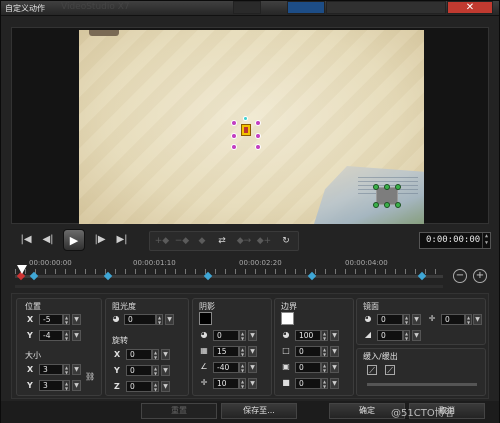  Describe the element at coordinates (51, 369) in the screenshot. I see `size-x-input: 3` at that location.